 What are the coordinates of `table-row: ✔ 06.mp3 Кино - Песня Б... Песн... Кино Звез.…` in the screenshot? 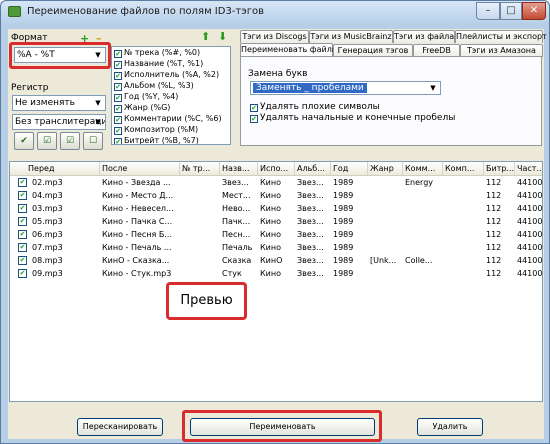 It's located at (276, 235).